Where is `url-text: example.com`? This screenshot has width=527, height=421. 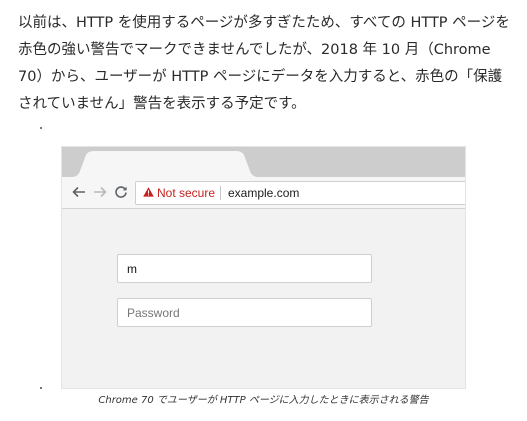 url-text: example.com is located at coordinates (263, 193).